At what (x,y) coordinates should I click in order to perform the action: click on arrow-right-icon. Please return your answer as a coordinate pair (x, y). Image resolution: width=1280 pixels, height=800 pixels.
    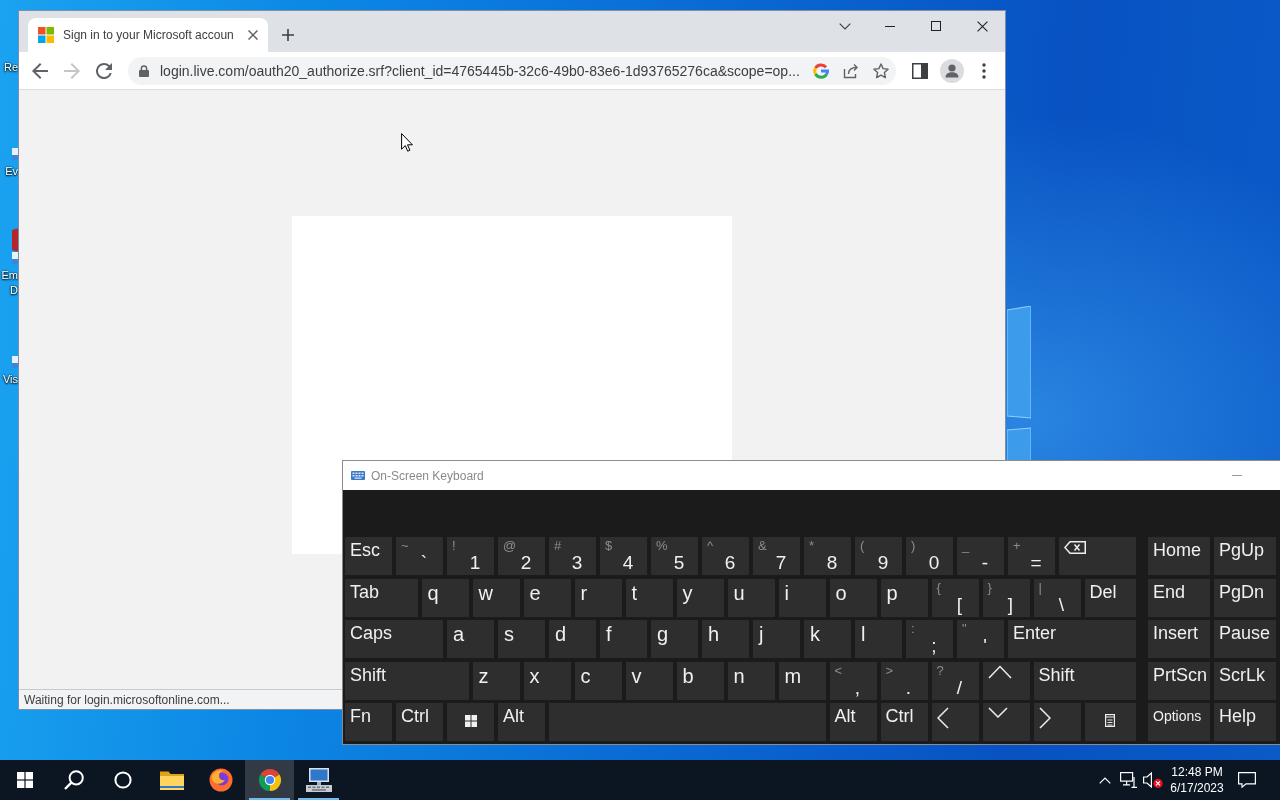
    Looking at the image, I should click on (1044, 718).